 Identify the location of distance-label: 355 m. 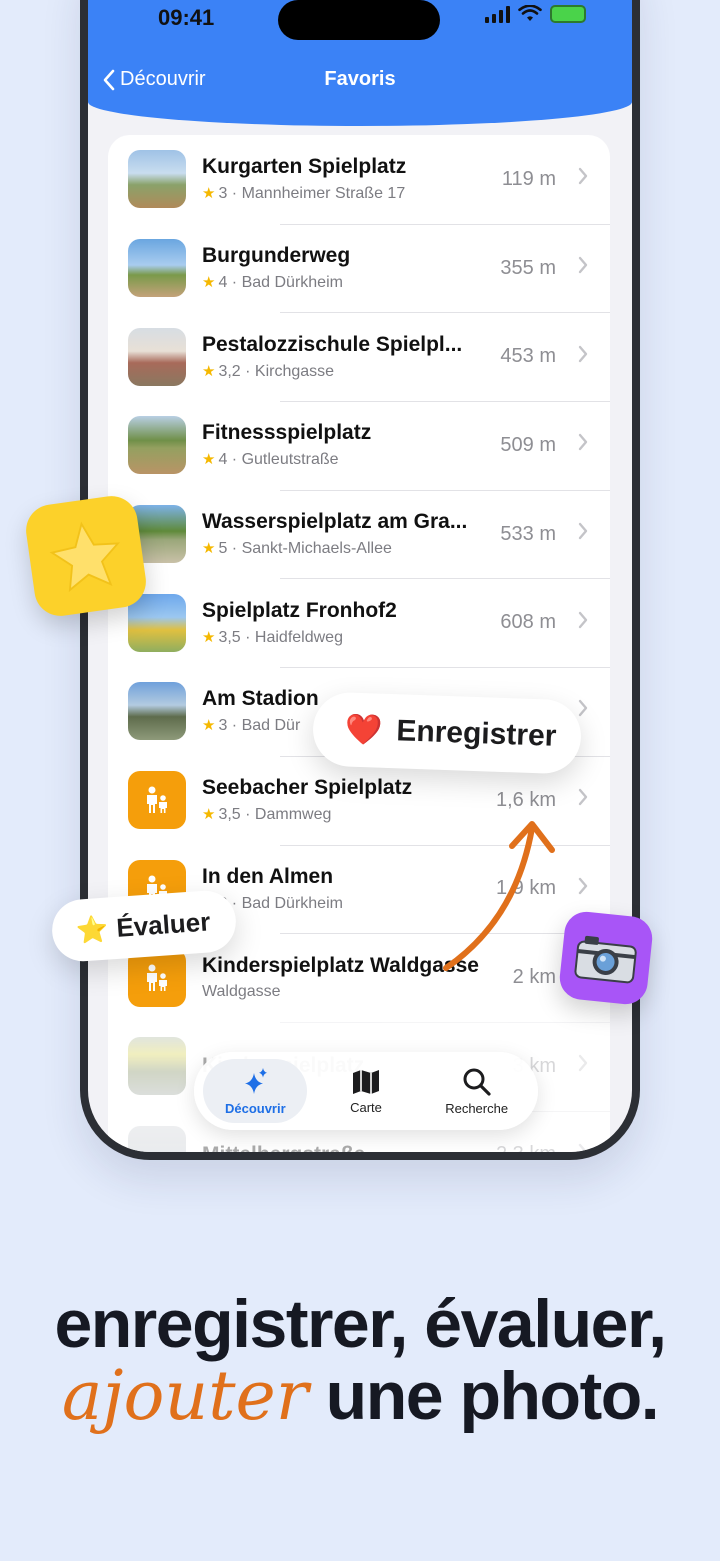
(528, 267).